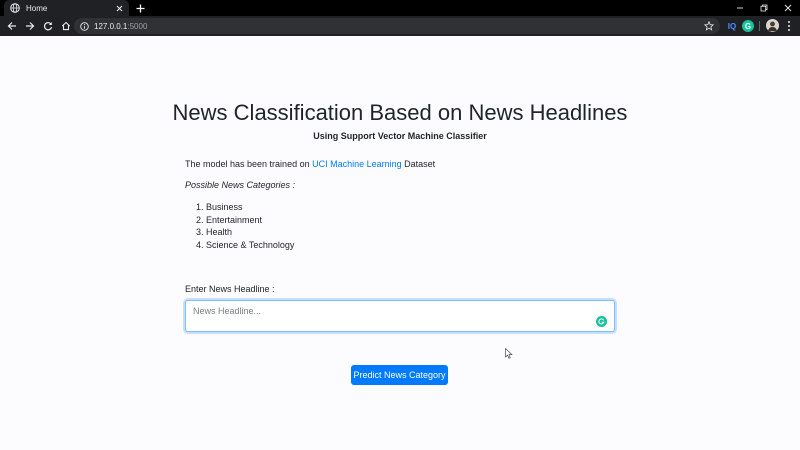 This screenshot has height=450, width=800. What do you see at coordinates (400, 8) in the screenshot?
I see `browser-tabstrip: Home` at bounding box center [400, 8].